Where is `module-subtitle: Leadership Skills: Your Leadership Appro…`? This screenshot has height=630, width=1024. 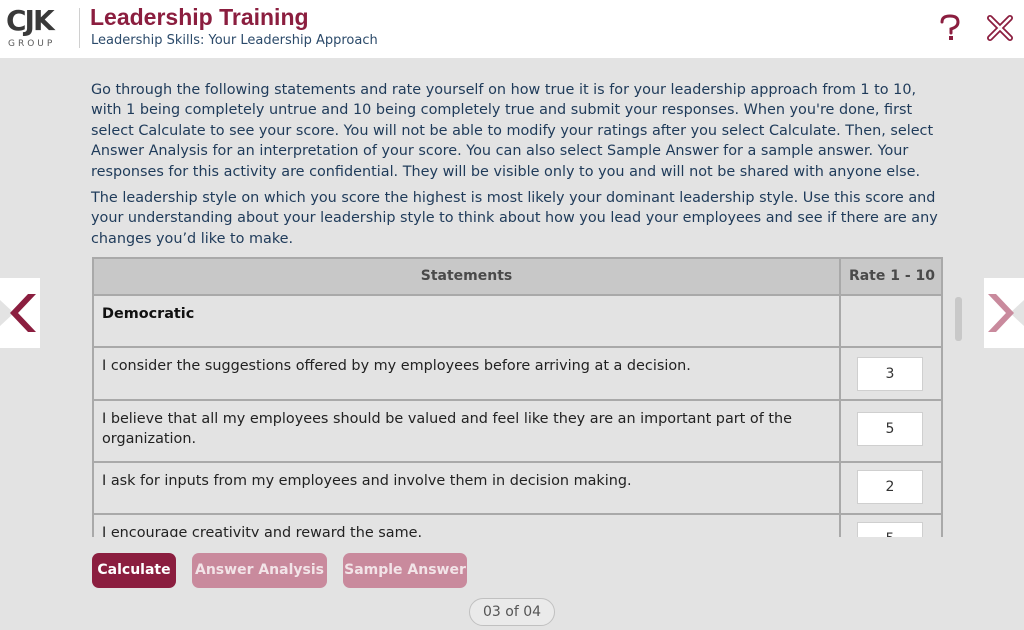 module-subtitle: Leadership Skills: Your Leadership Appro… is located at coordinates (234, 40).